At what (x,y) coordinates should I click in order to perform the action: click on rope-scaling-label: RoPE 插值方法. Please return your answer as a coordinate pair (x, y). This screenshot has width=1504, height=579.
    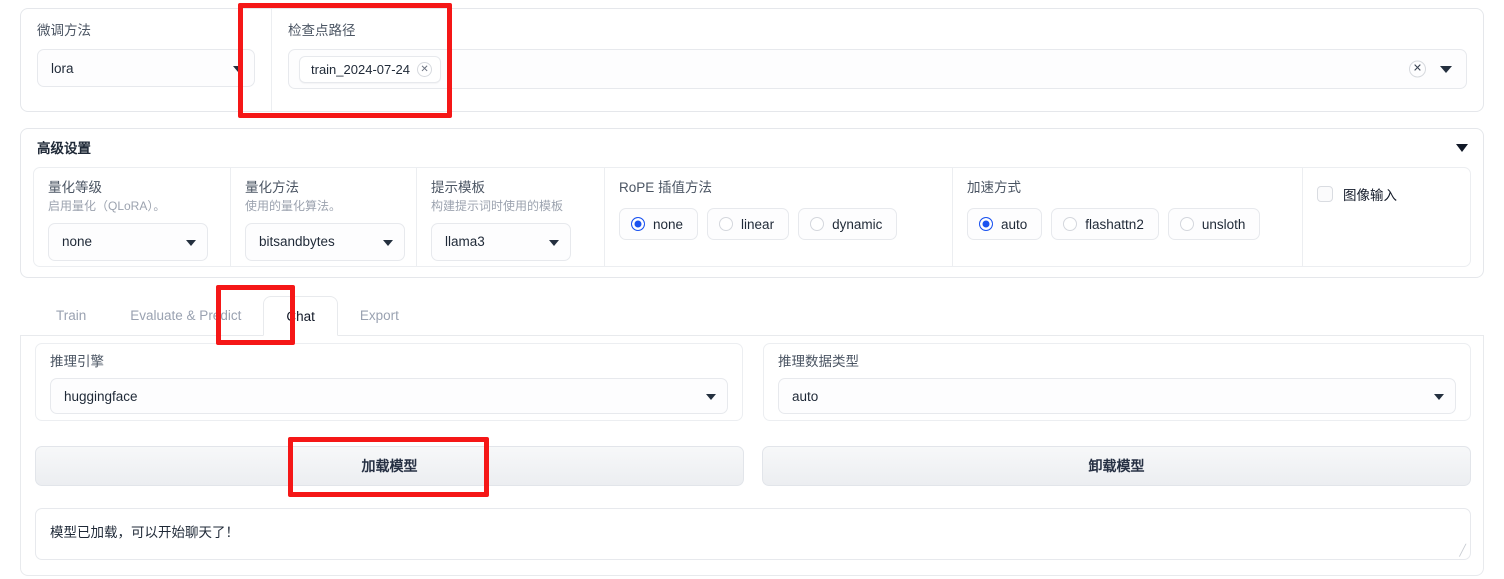
    Looking at the image, I should click on (666, 187).